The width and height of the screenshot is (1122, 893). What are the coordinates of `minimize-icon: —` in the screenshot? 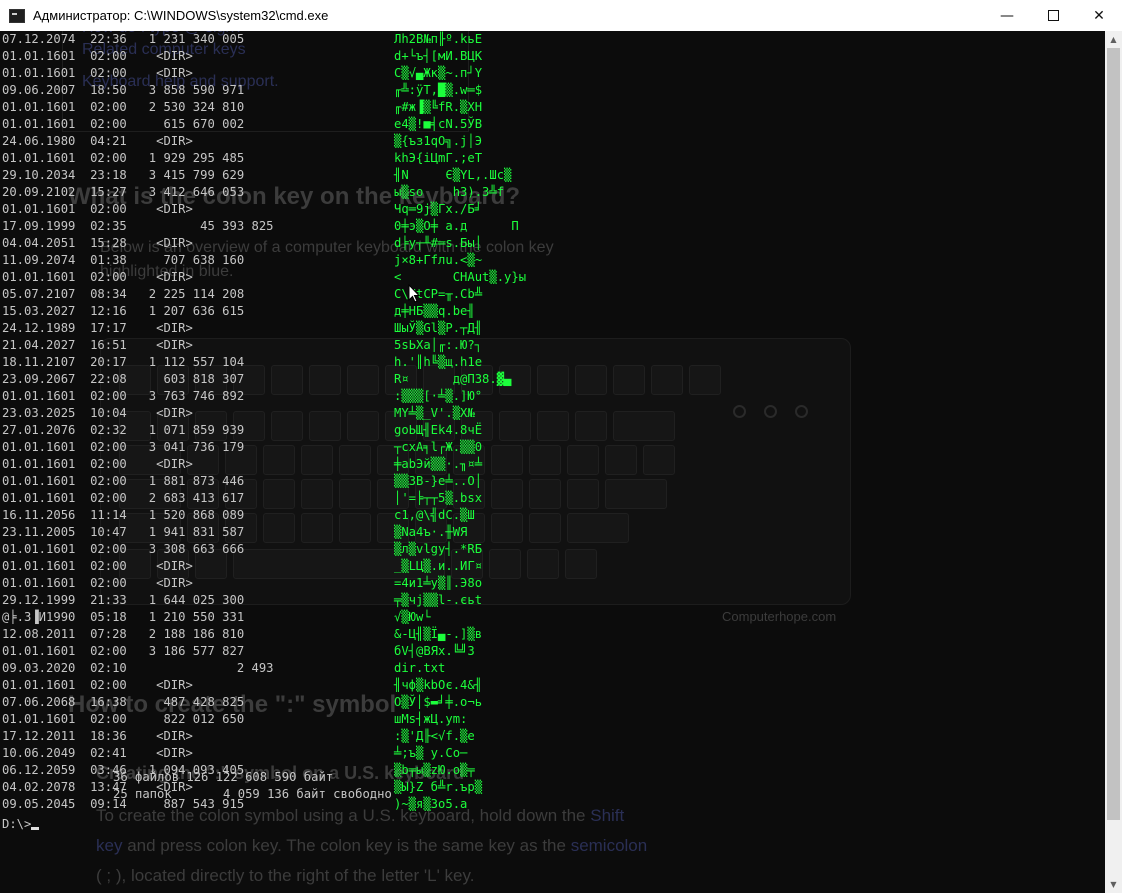 It's located at (1007, 15).